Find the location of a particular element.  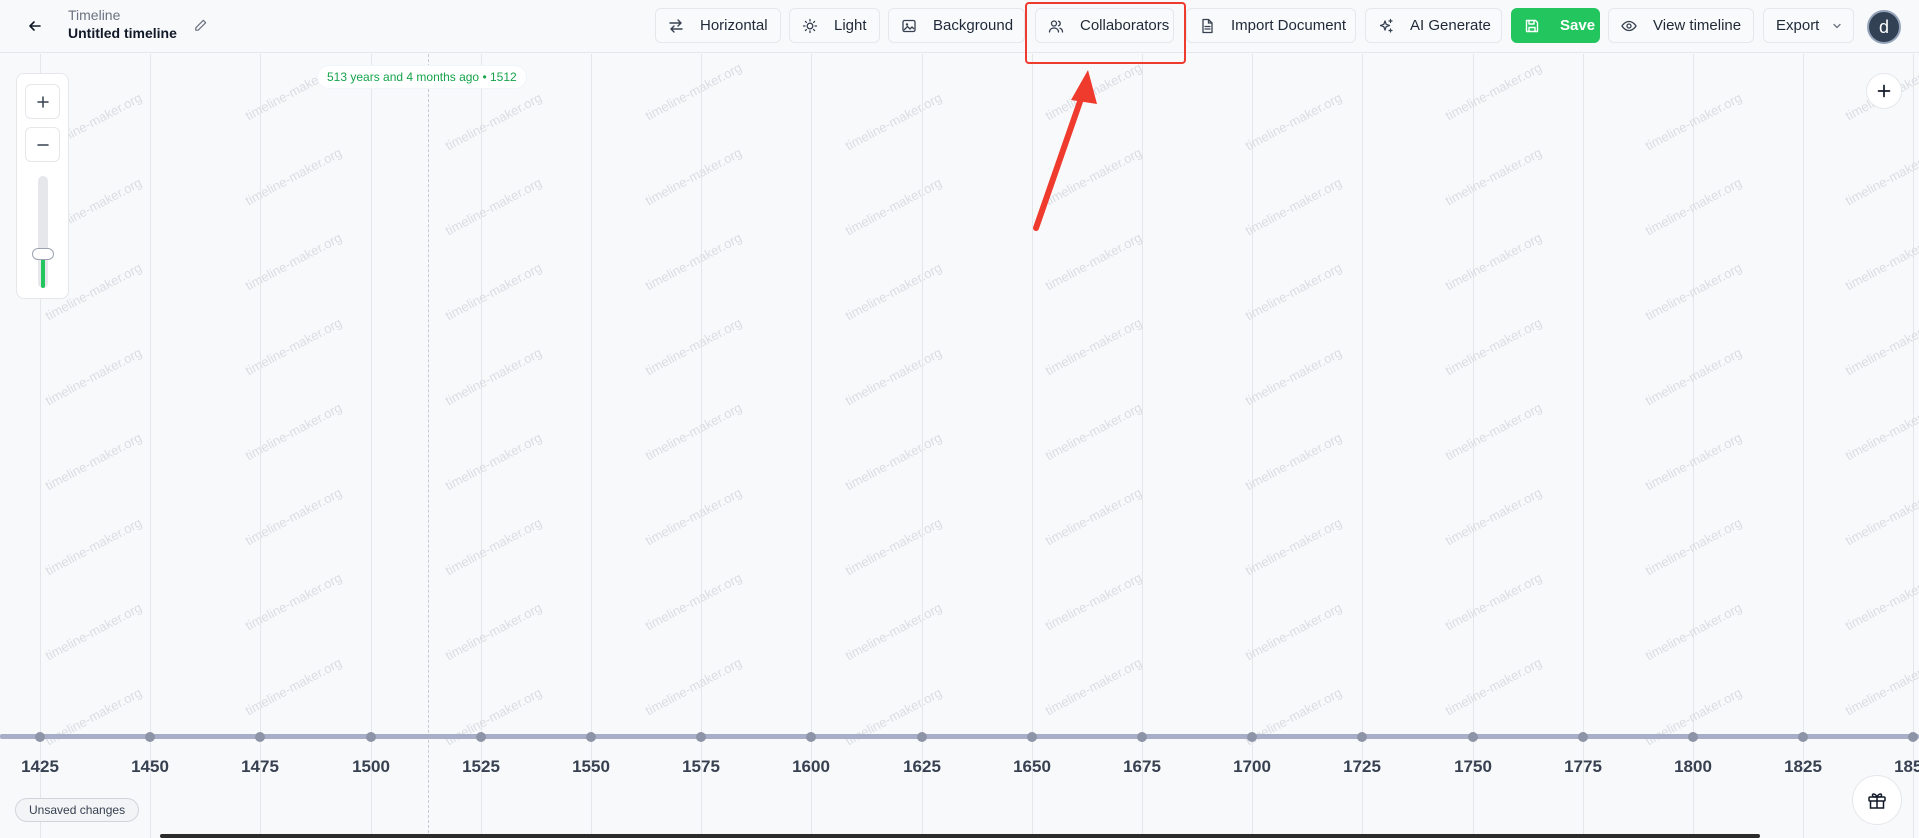

axis-year-label: 1750 is located at coordinates (1473, 766).